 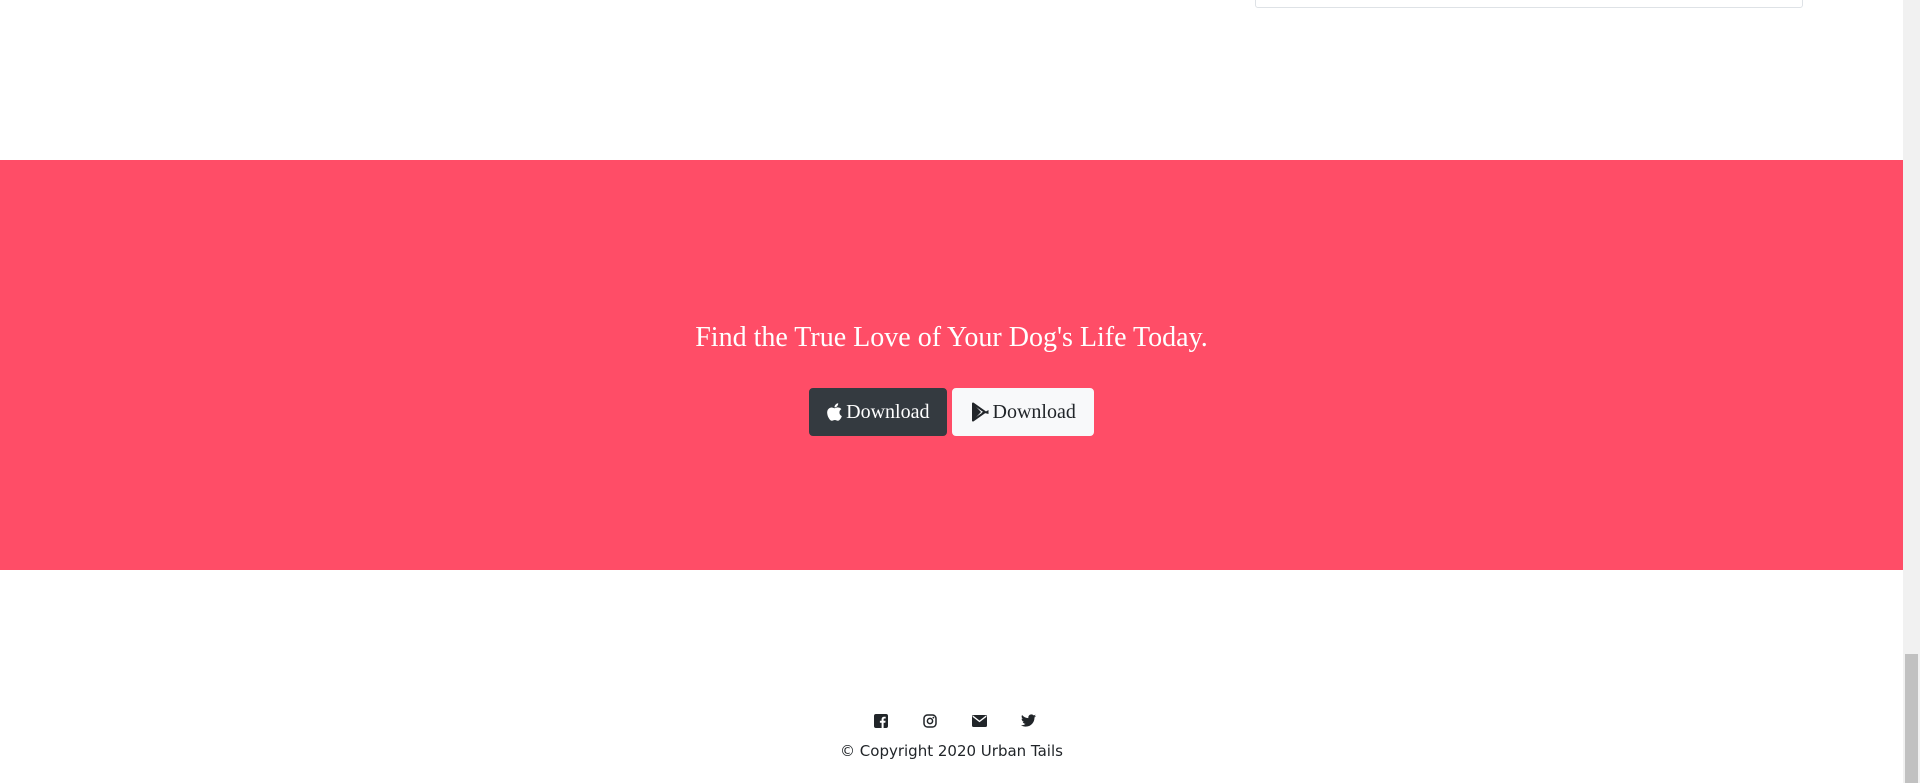 I want to click on google-play-icon, so click(x=980, y=412).